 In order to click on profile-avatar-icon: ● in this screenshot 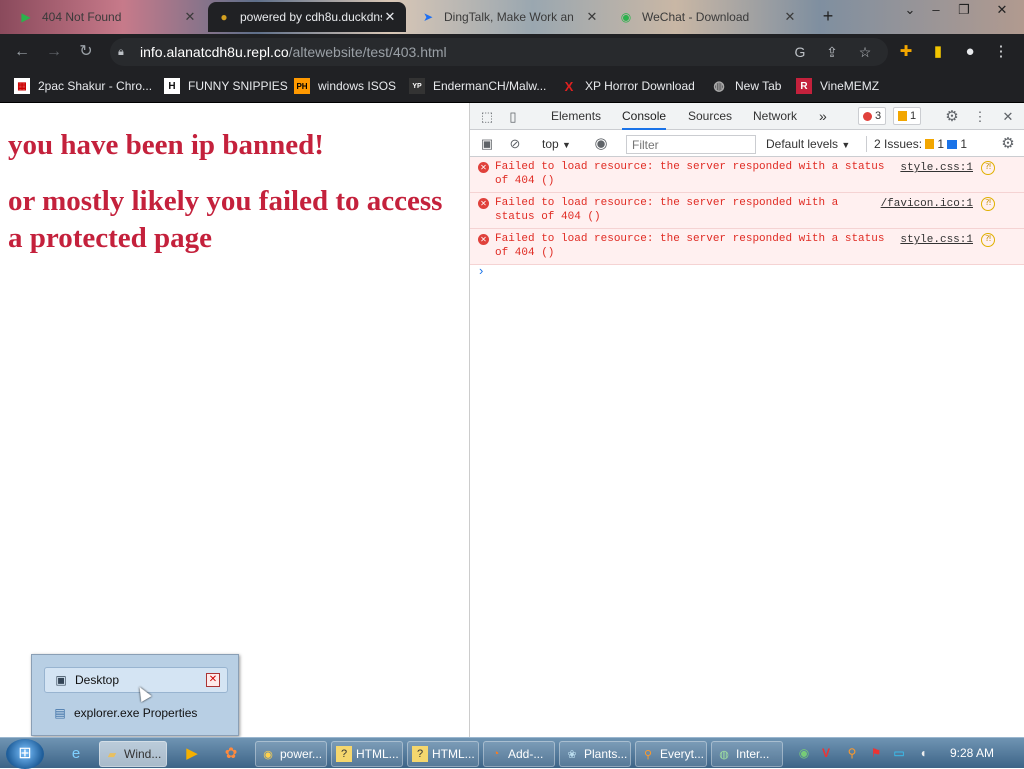, I will do `click(970, 52)`.